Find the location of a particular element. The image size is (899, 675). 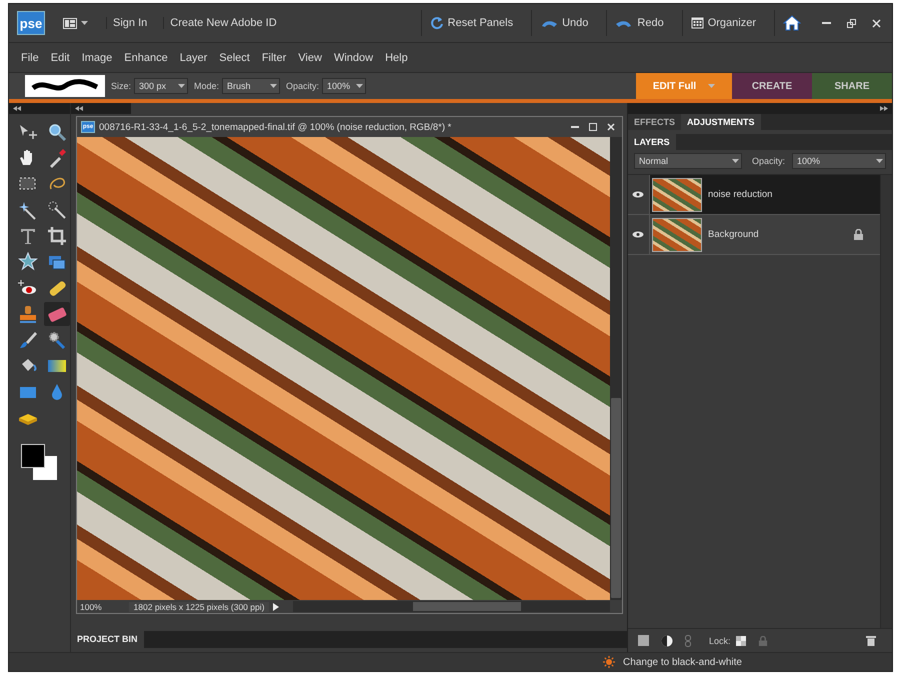

project-bin-tab: PROJECT BIN is located at coordinates (107, 639).